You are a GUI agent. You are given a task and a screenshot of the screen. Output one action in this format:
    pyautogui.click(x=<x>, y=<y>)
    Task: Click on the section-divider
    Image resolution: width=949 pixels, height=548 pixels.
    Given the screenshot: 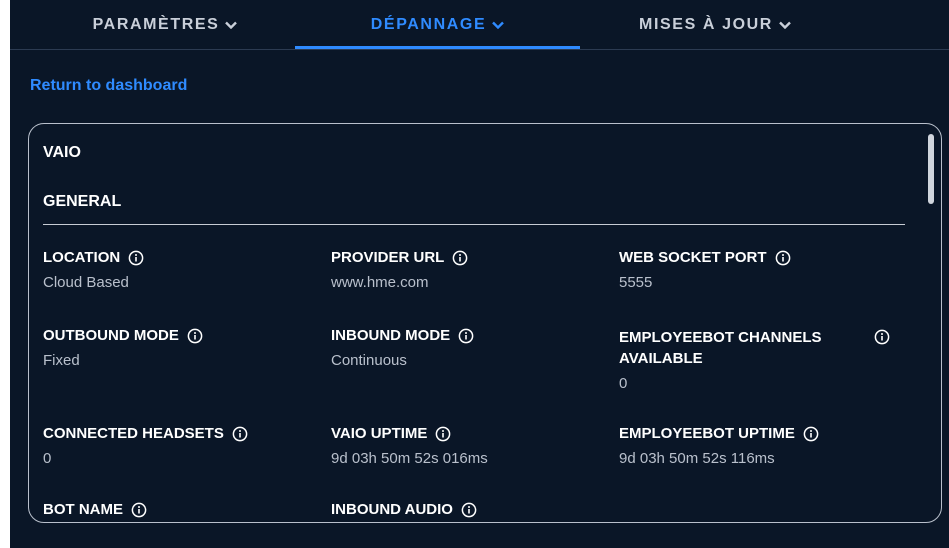 What is the action you would take?
    pyautogui.click(x=474, y=224)
    